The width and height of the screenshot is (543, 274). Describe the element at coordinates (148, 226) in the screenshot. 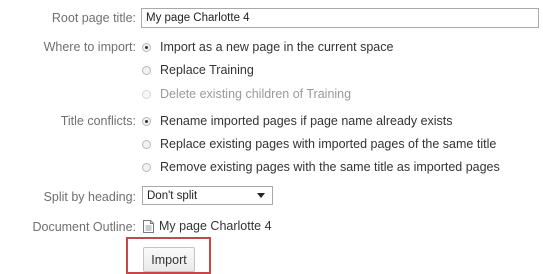

I see `document-icon` at that location.